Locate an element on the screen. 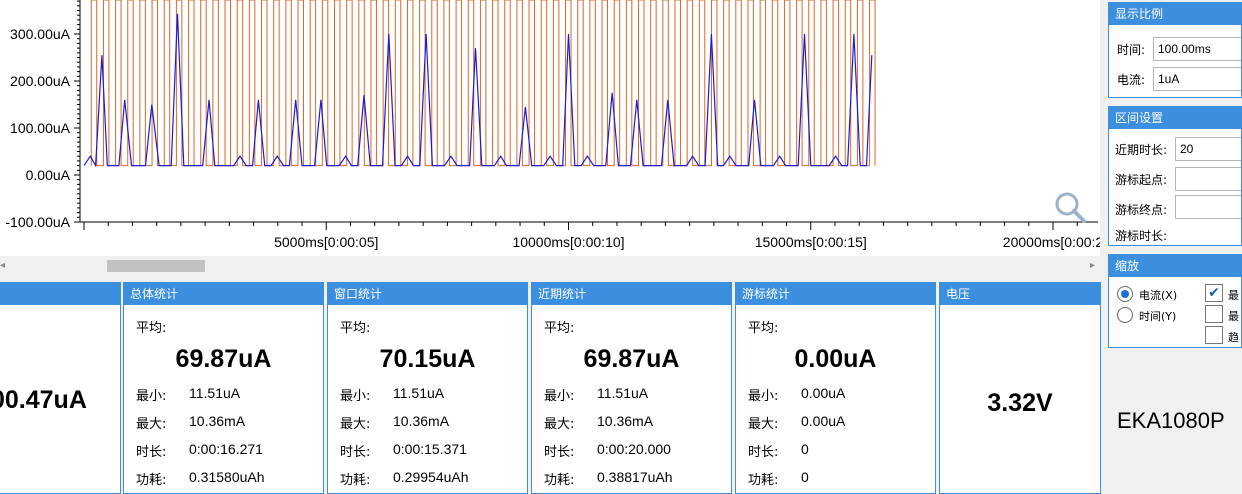 The height and width of the screenshot is (494, 1242). device-name: EKA1080P is located at coordinates (1171, 420).